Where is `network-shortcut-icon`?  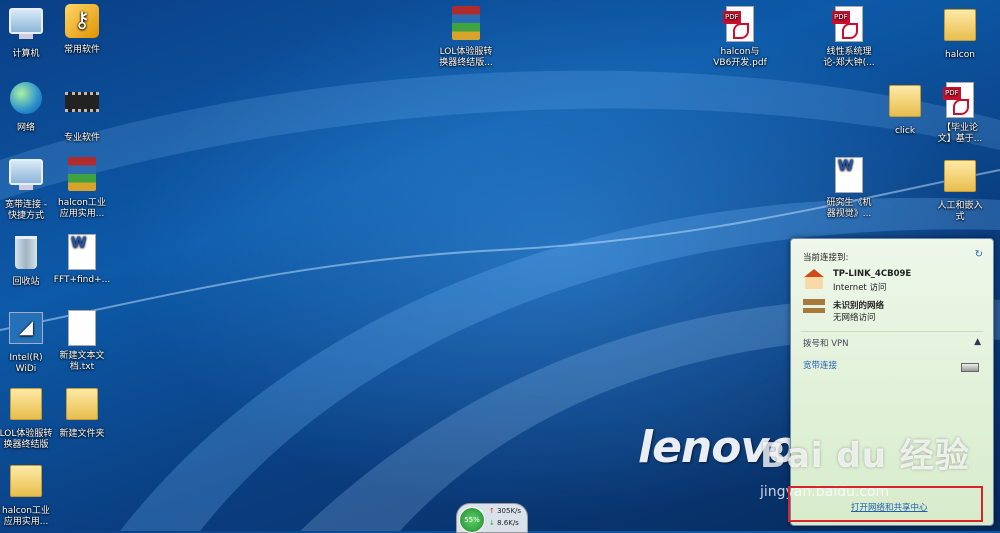
network-shortcut-icon is located at coordinates (26, 178).